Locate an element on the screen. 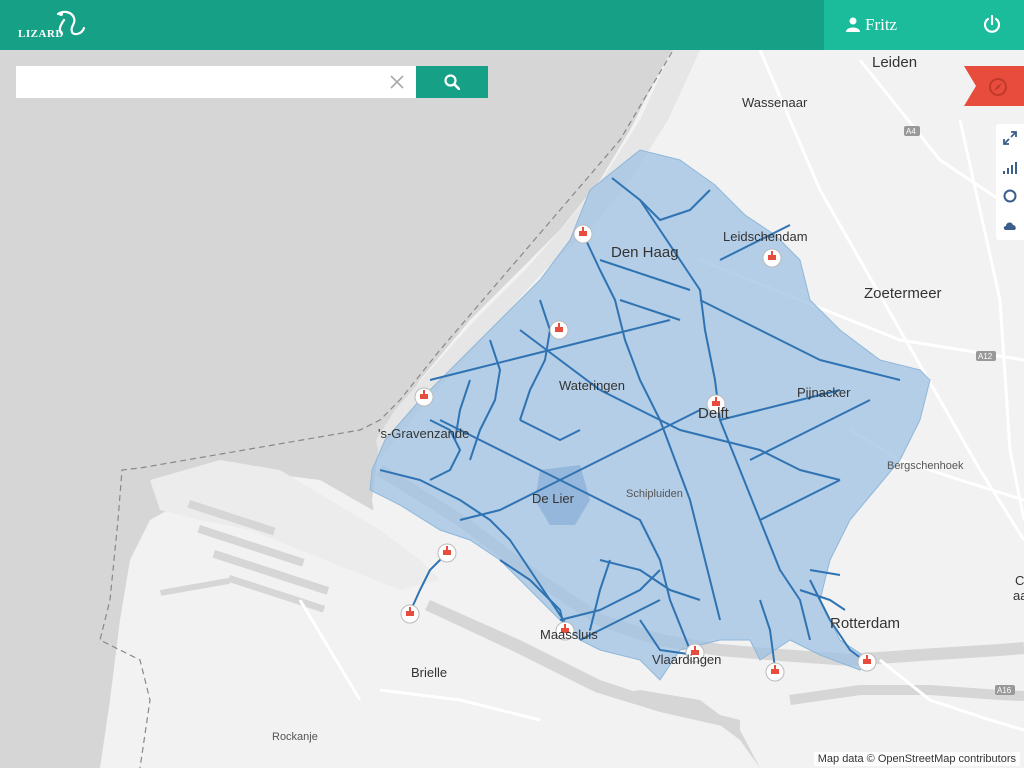 The width and height of the screenshot is (1024, 768). cloud-icon is located at coordinates (1009, 226).